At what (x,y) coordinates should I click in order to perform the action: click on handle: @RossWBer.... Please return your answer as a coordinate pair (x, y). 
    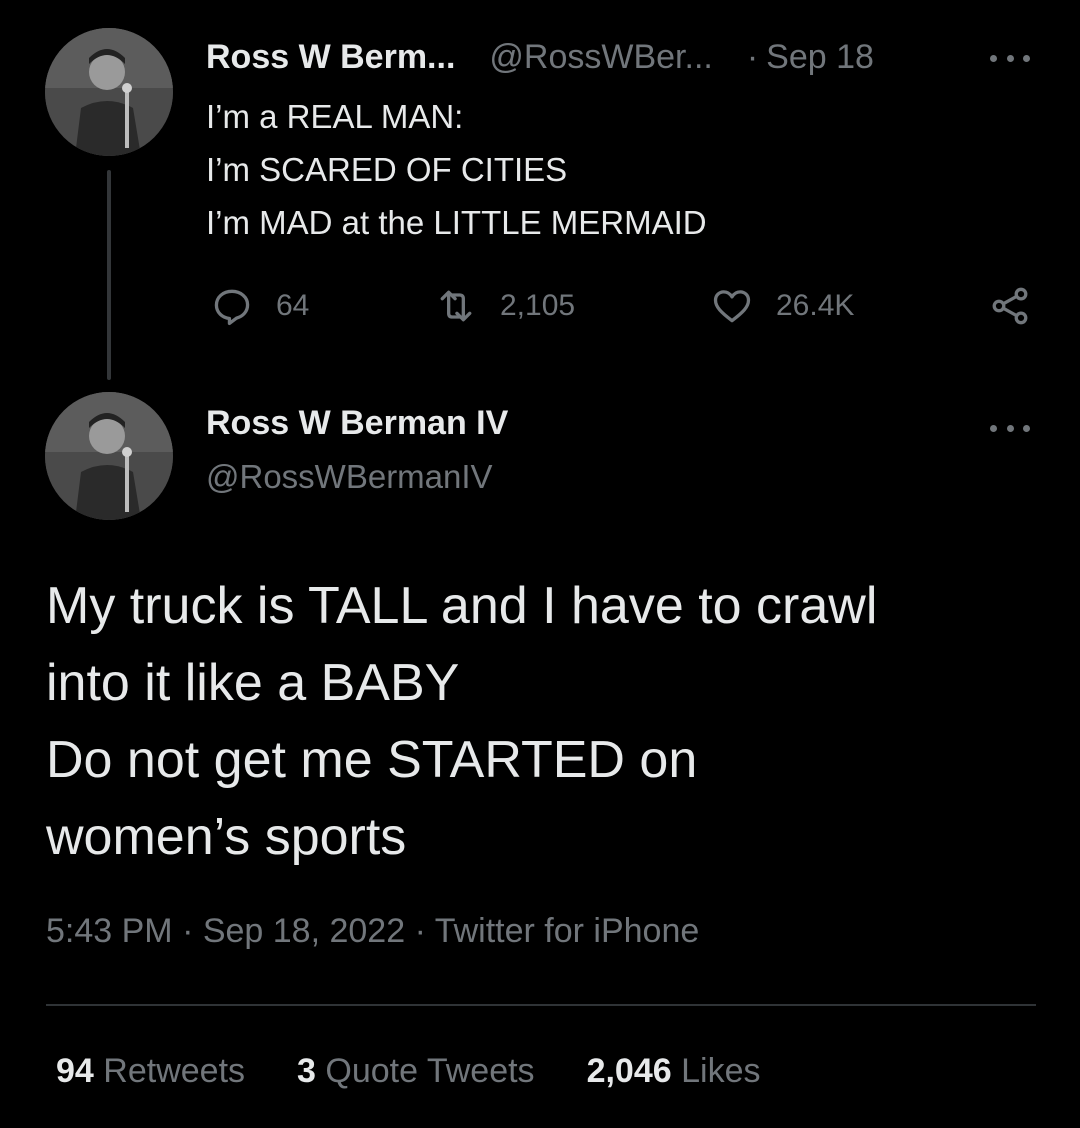
    Looking at the image, I should click on (600, 57).